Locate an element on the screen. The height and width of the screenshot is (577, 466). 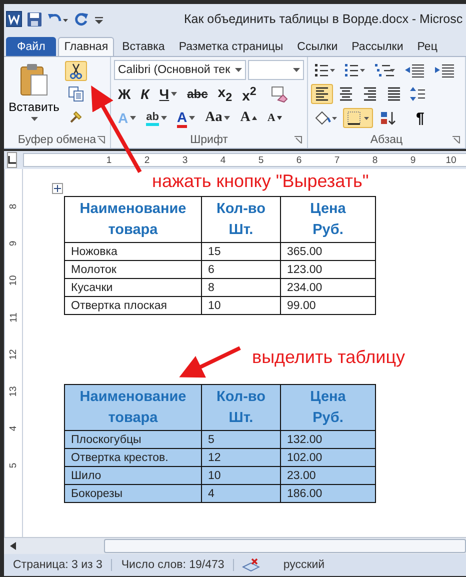
show-formatting-button: ¶ is located at coordinates (420, 118).